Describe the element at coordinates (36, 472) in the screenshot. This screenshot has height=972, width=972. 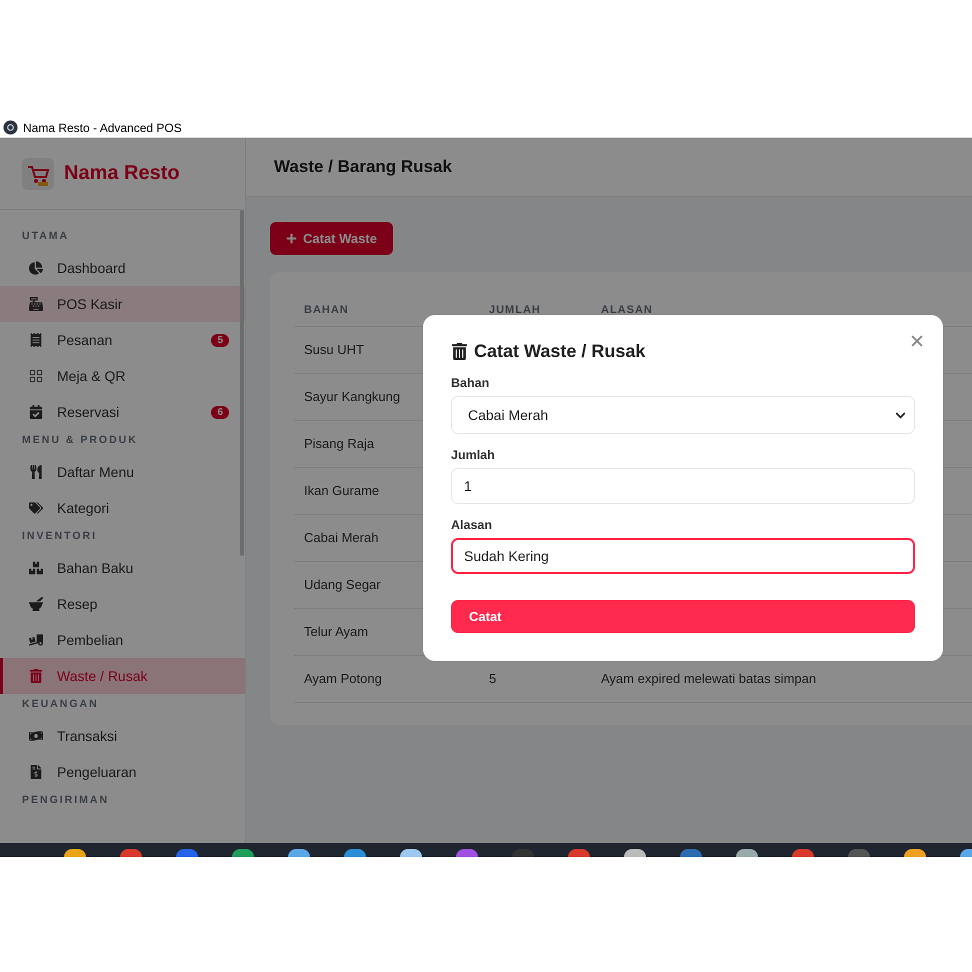
I see `utensils-icon` at that location.